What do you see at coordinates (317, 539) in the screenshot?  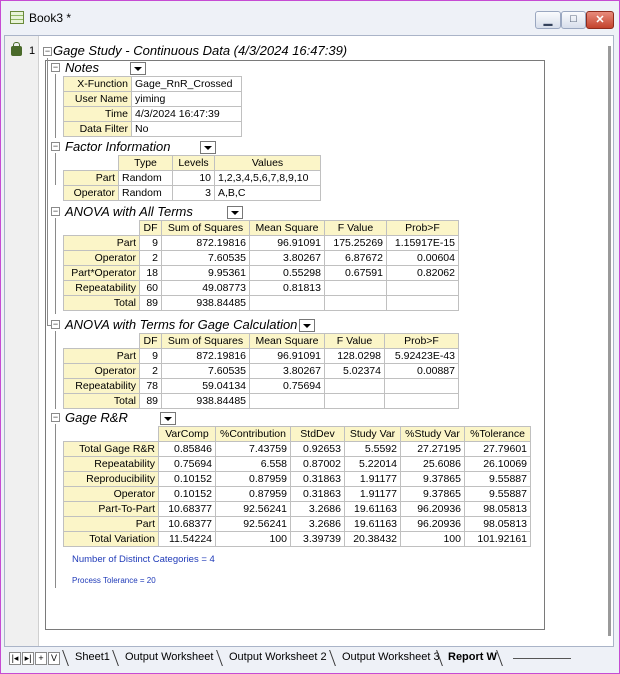 I see `cell: 3.39739` at bounding box center [317, 539].